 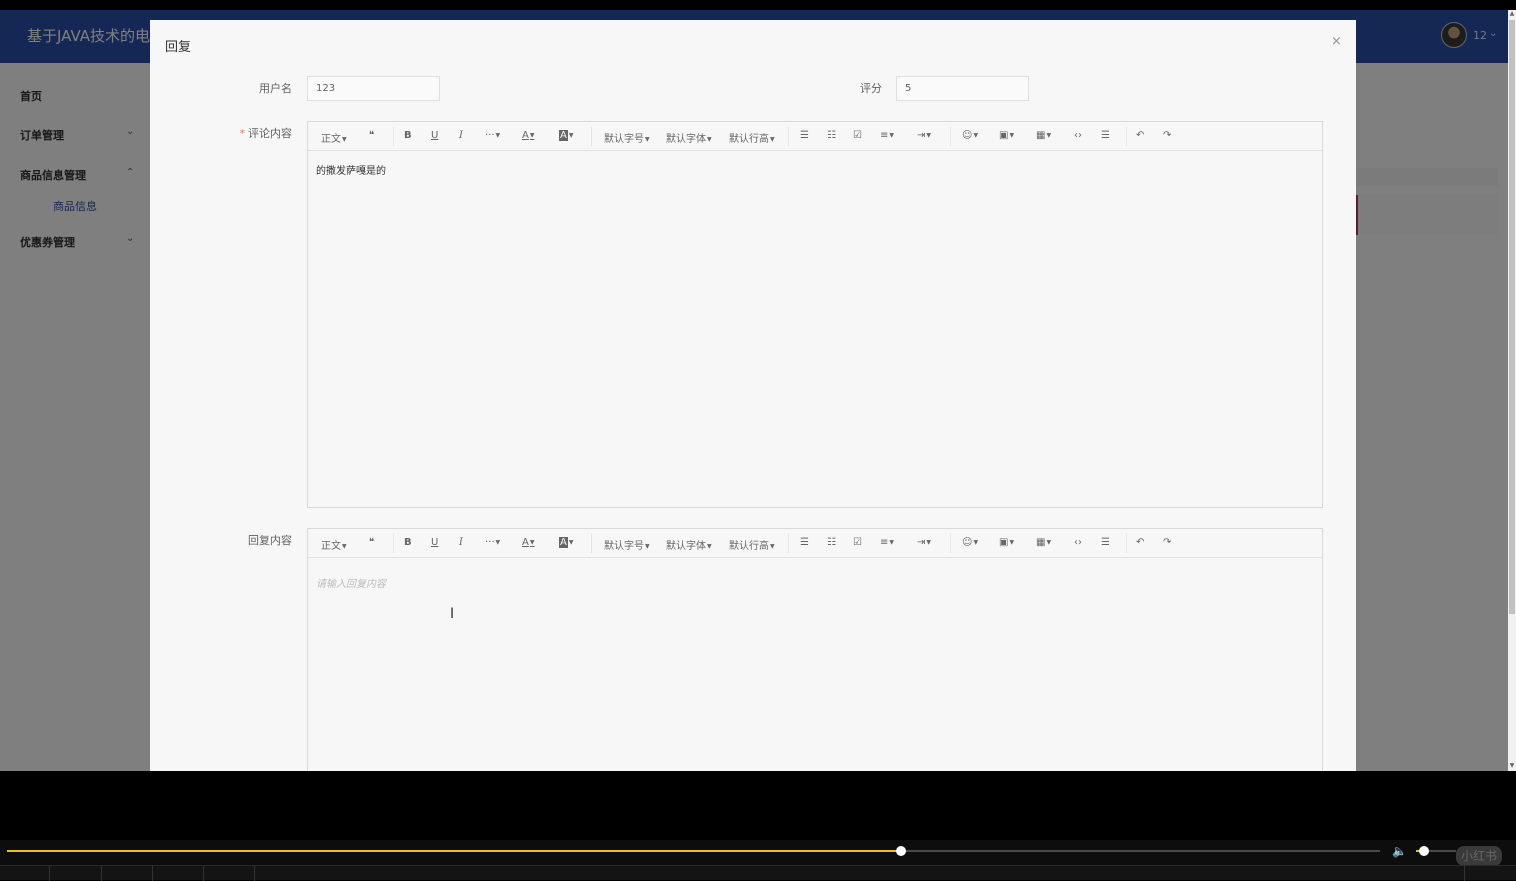 What do you see at coordinates (1424, 851) in the screenshot?
I see `volume-handle` at bounding box center [1424, 851].